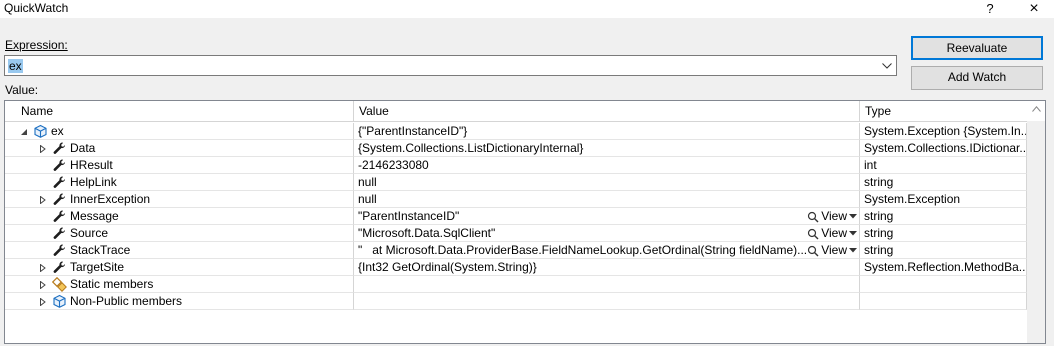 The image size is (1054, 346). I want to click on member-value: "Microsoft.Data.SqlClient", so click(427, 233).